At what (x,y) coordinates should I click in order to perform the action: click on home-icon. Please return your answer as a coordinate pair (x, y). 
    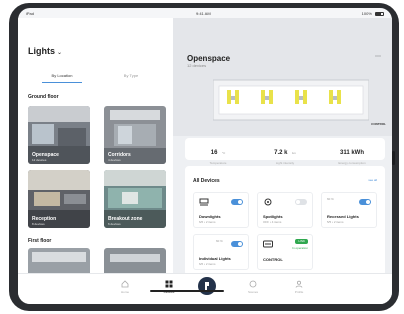
    Looking at the image, I should click on (125, 284).